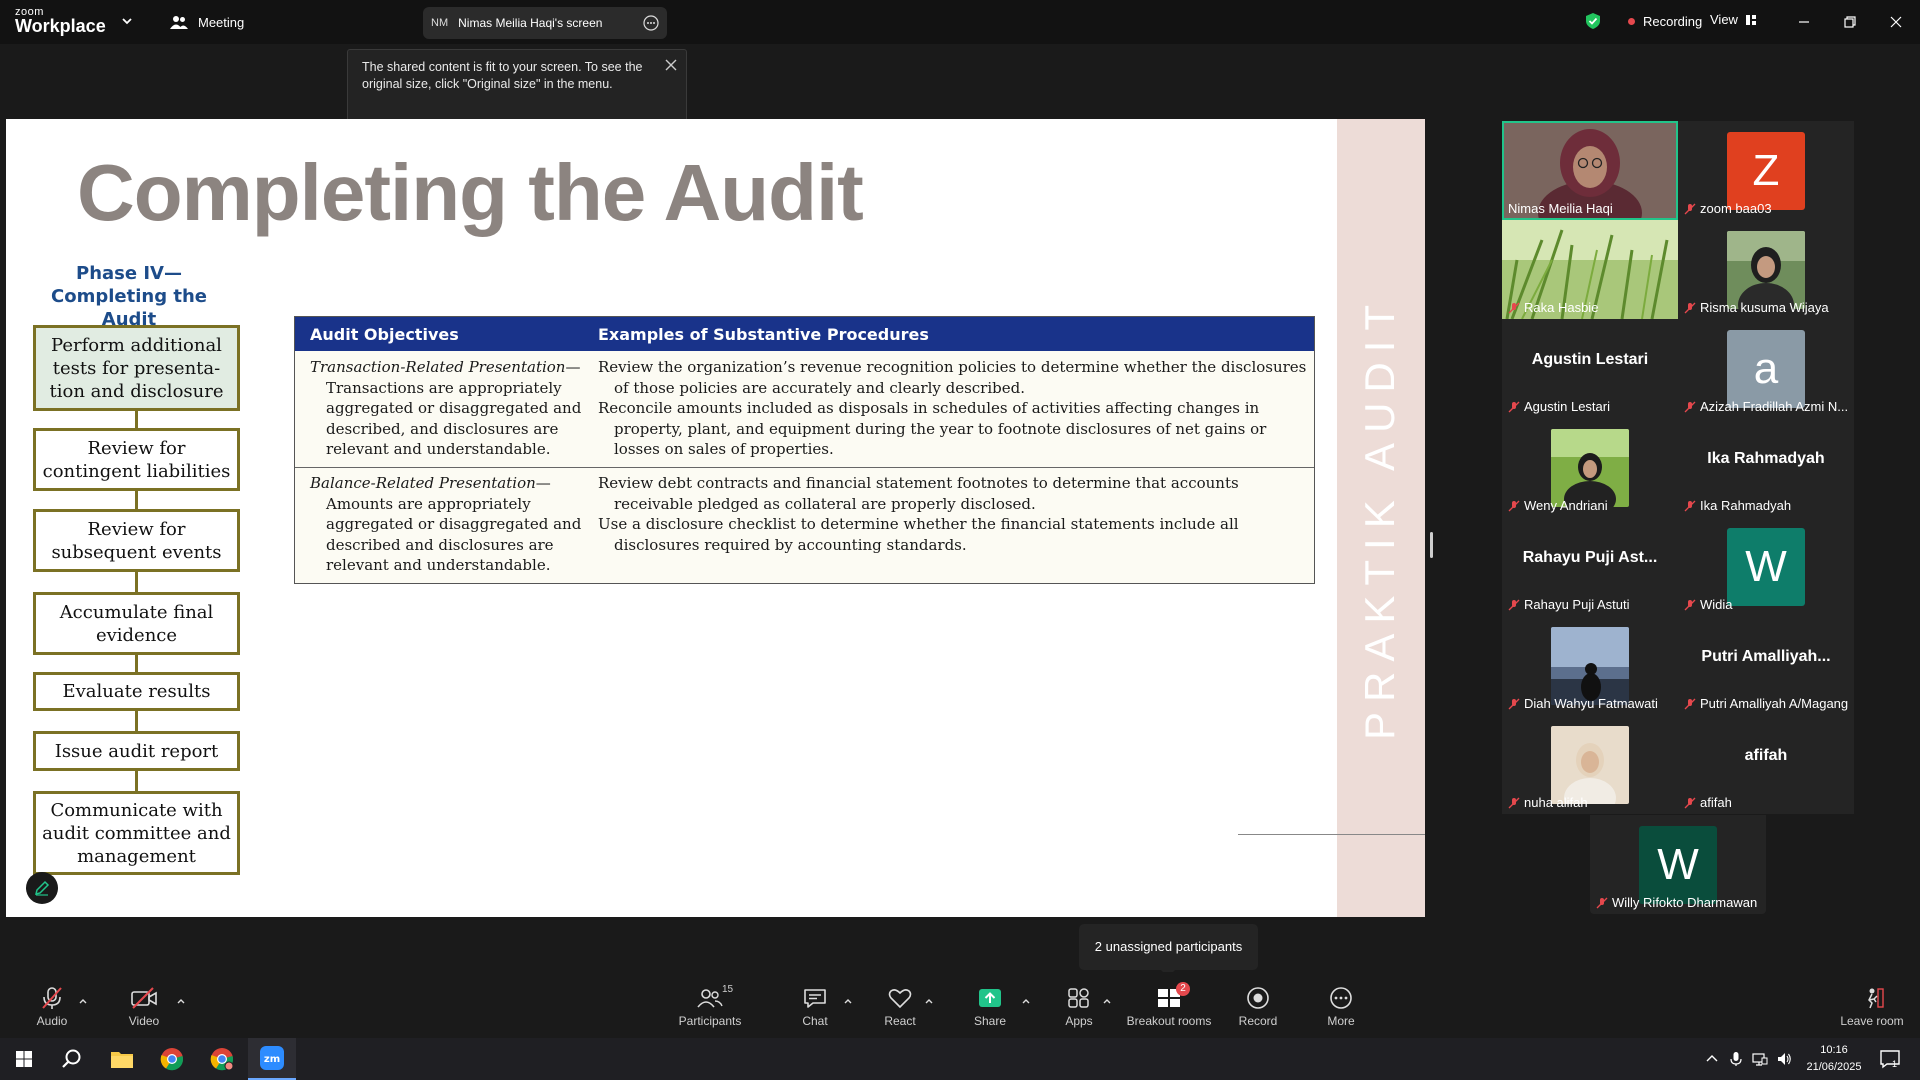 The height and width of the screenshot is (1080, 1920). I want to click on people-icon, so click(179, 22).